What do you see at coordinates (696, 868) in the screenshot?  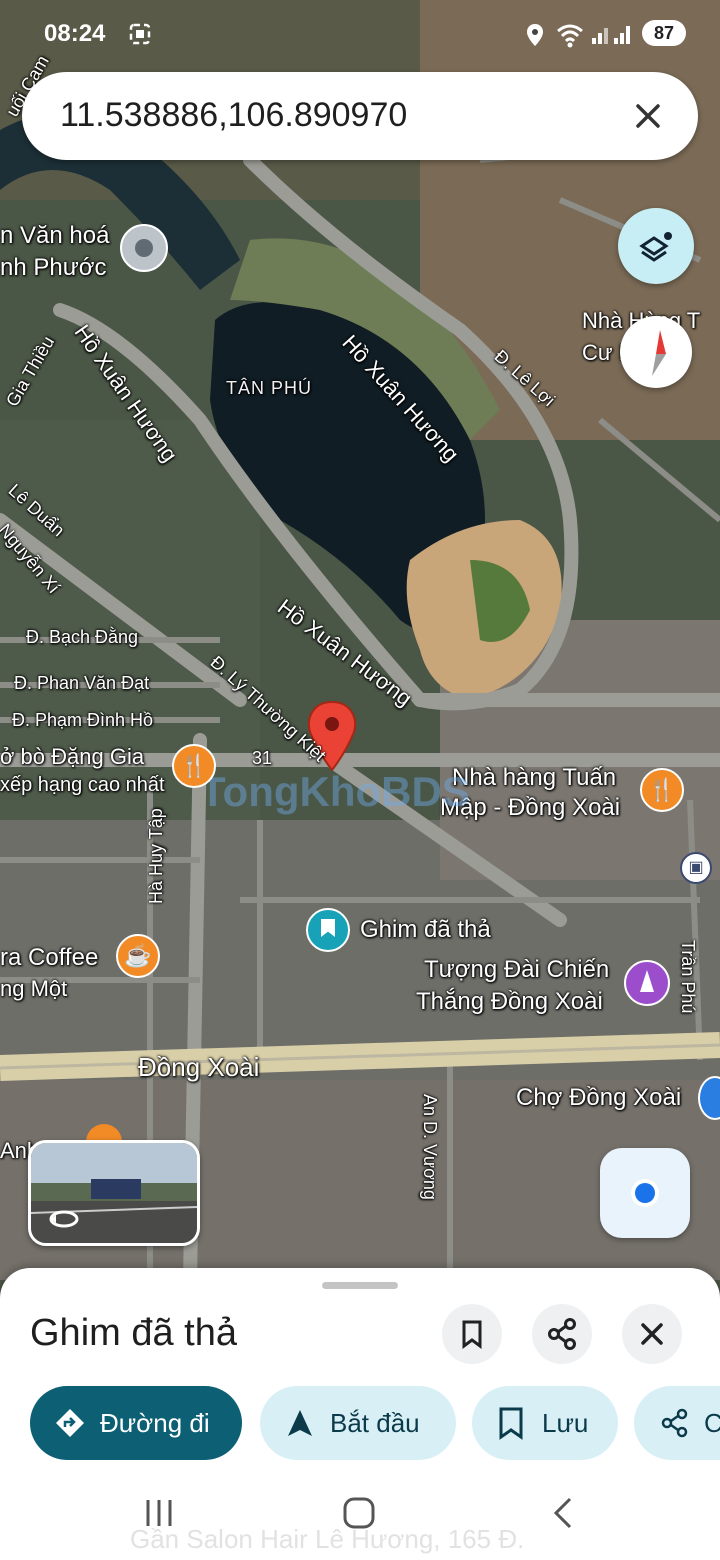 I see `bus-stop-icon: ▣` at bounding box center [696, 868].